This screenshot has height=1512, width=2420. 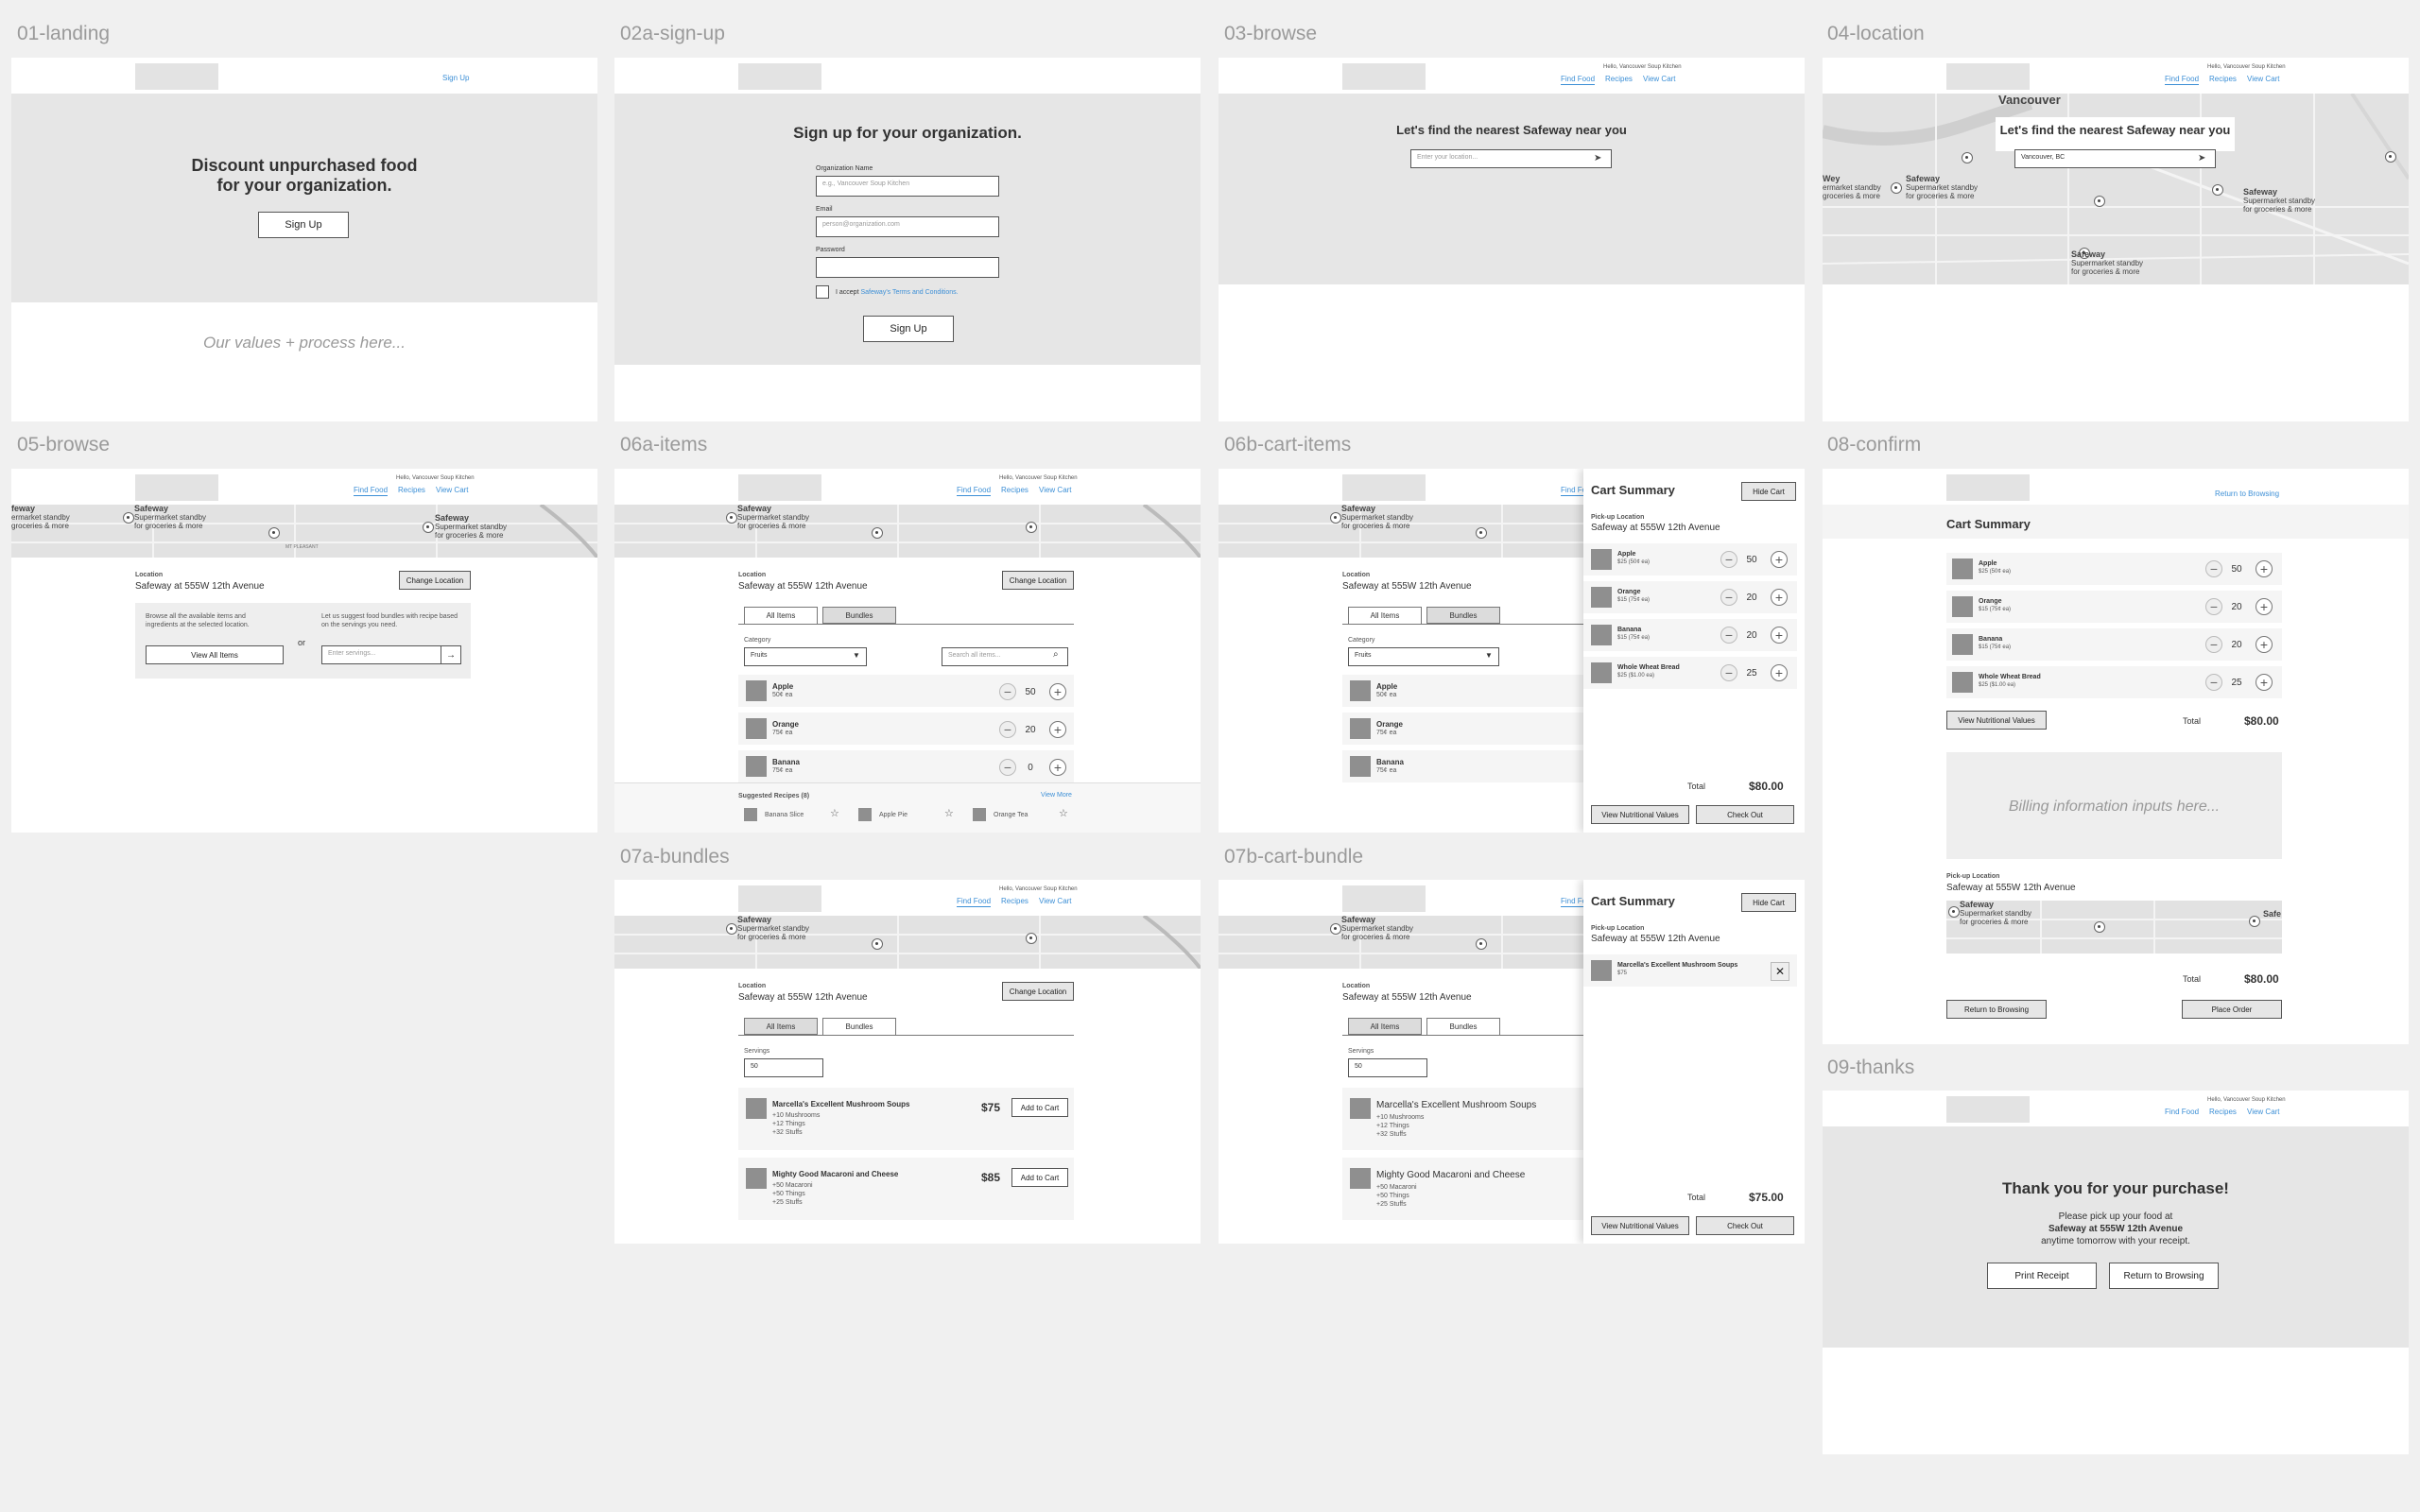 I want to click on change-location-button: Change Location, so click(x=435, y=580).